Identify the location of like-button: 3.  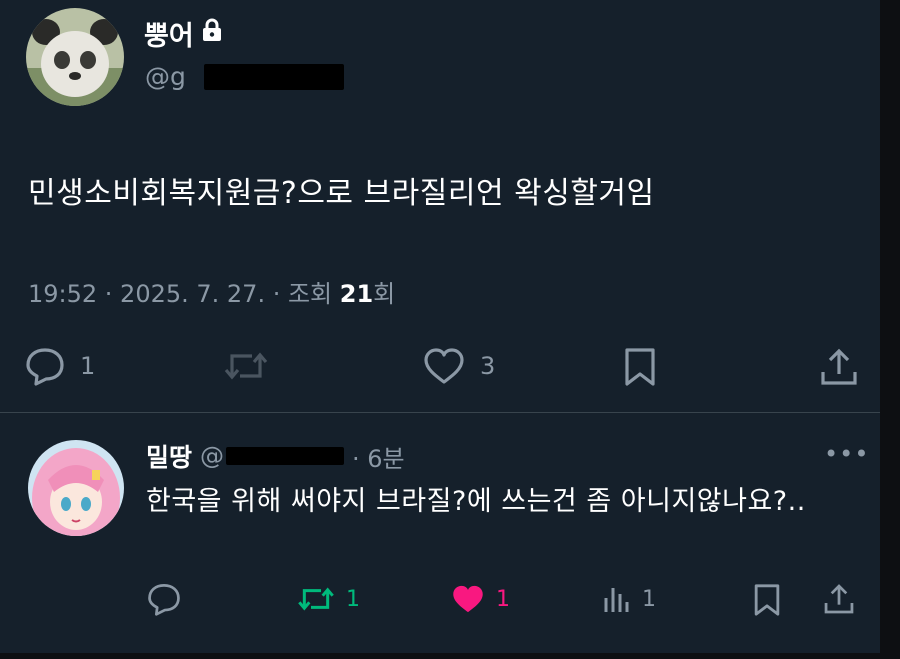
(458, 366).